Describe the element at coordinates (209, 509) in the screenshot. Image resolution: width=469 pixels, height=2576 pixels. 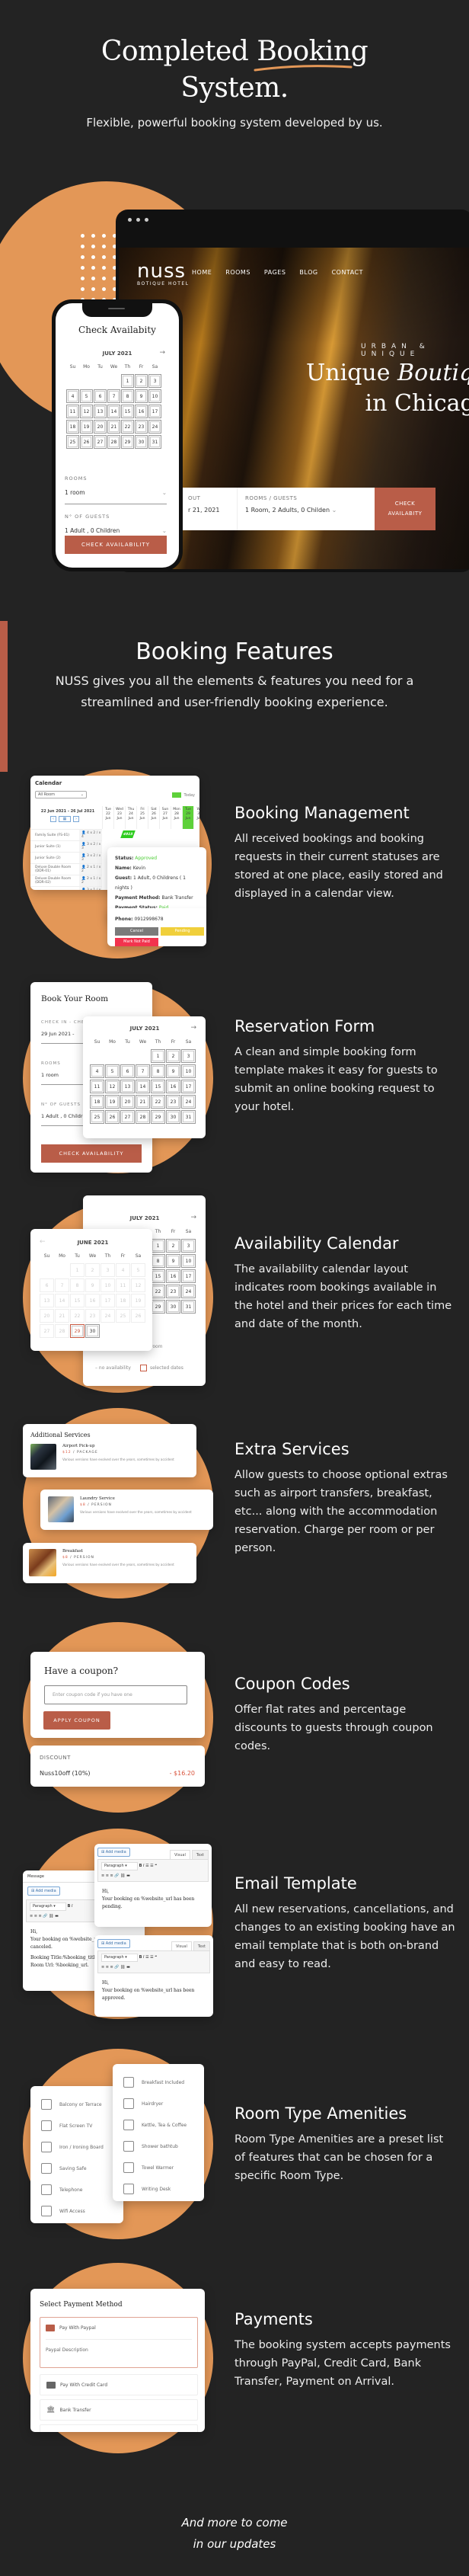
I see `checkout-field: OUT r 21, 2021` at that location.